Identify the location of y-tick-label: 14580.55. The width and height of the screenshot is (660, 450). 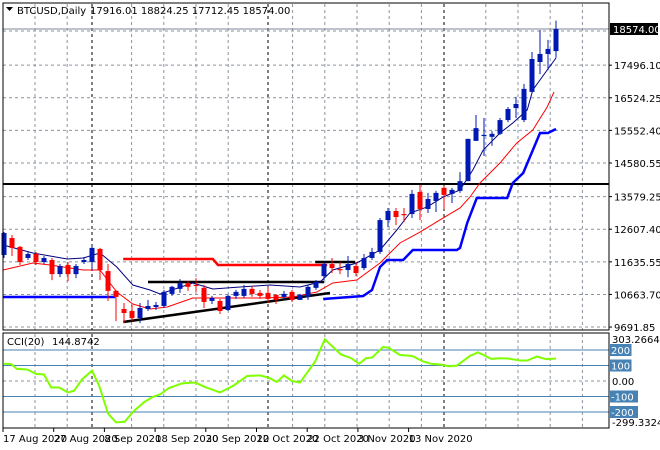
(637, 164).